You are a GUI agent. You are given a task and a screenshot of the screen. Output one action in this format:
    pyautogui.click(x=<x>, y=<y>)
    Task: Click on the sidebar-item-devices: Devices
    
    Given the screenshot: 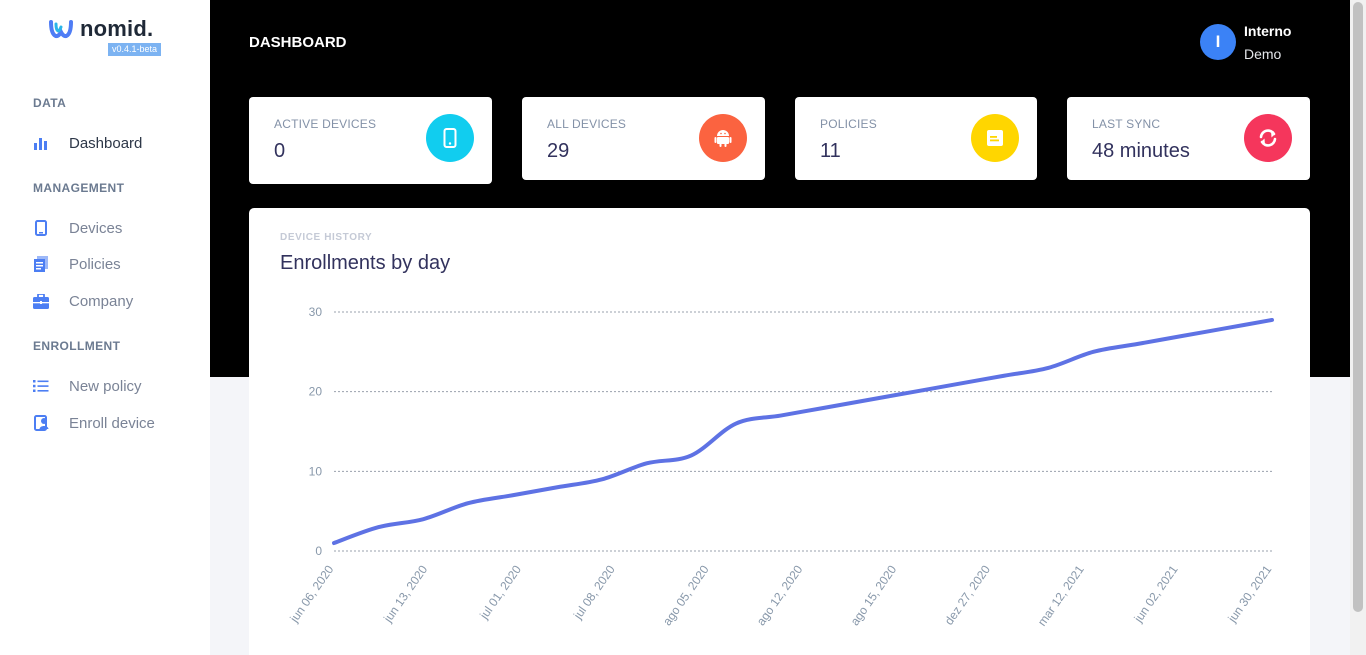 What is the action you would take?
    pyautogui.click(x=77, y=228)
    